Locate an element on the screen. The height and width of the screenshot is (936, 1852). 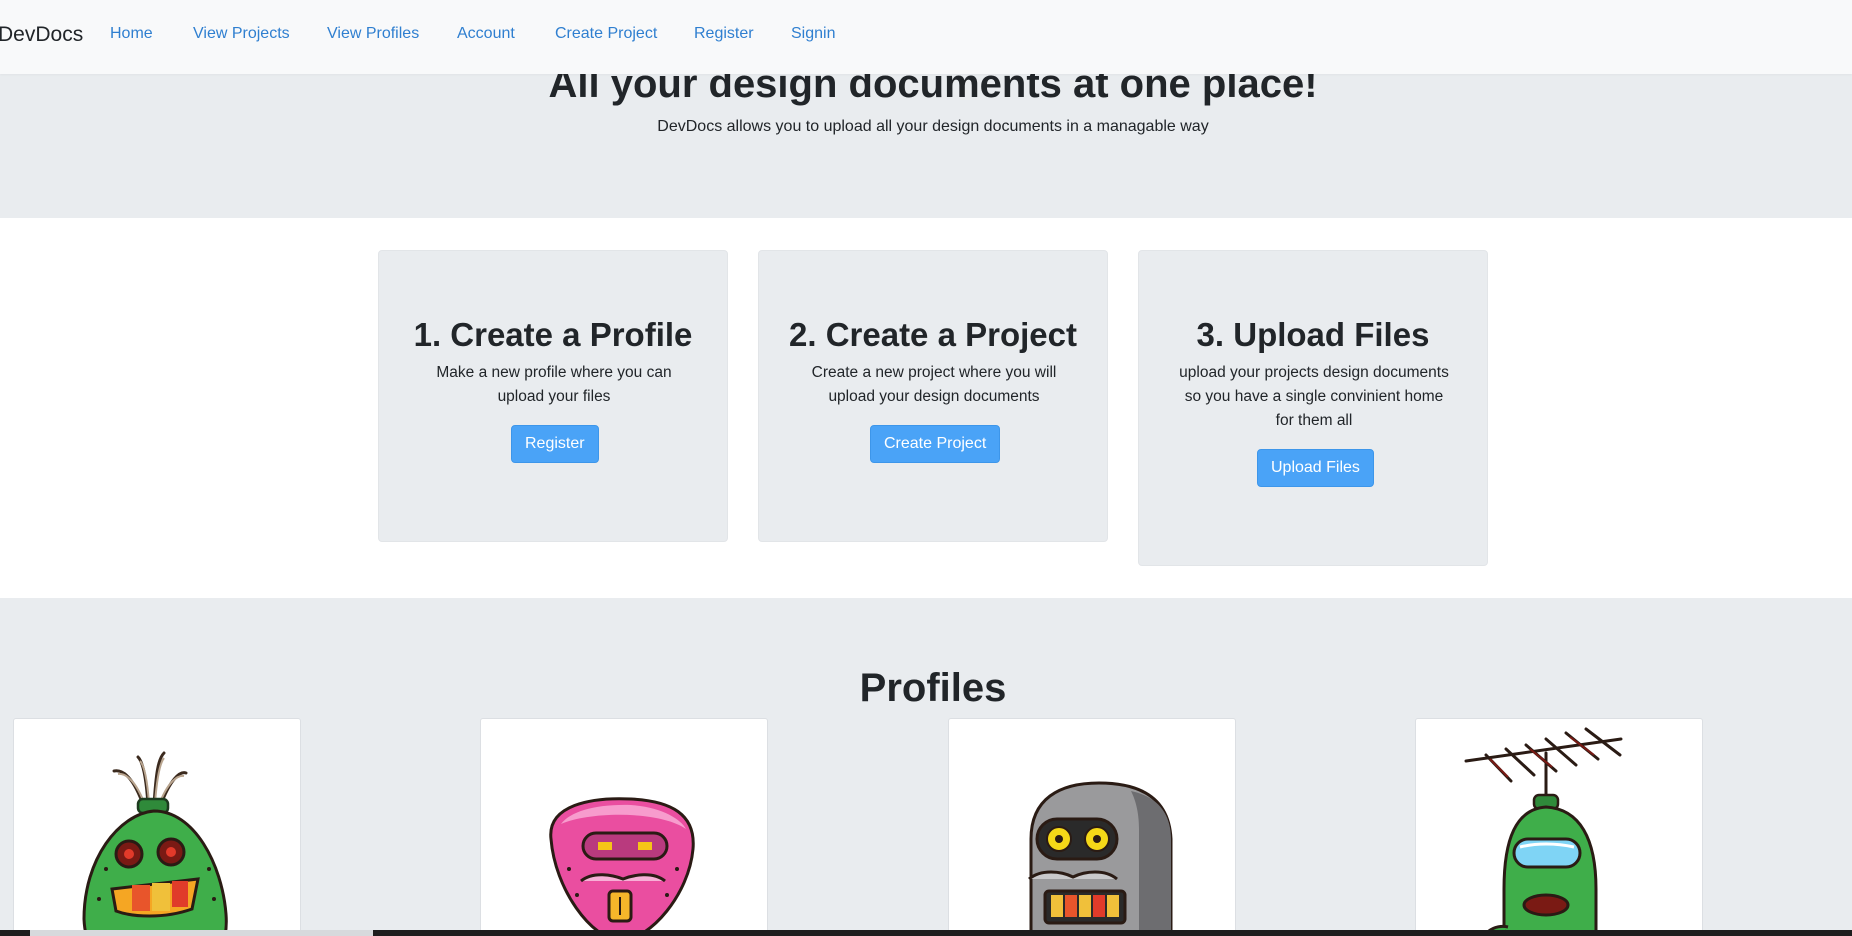
scrollbar-thumb is located at coordinates (201, 933).